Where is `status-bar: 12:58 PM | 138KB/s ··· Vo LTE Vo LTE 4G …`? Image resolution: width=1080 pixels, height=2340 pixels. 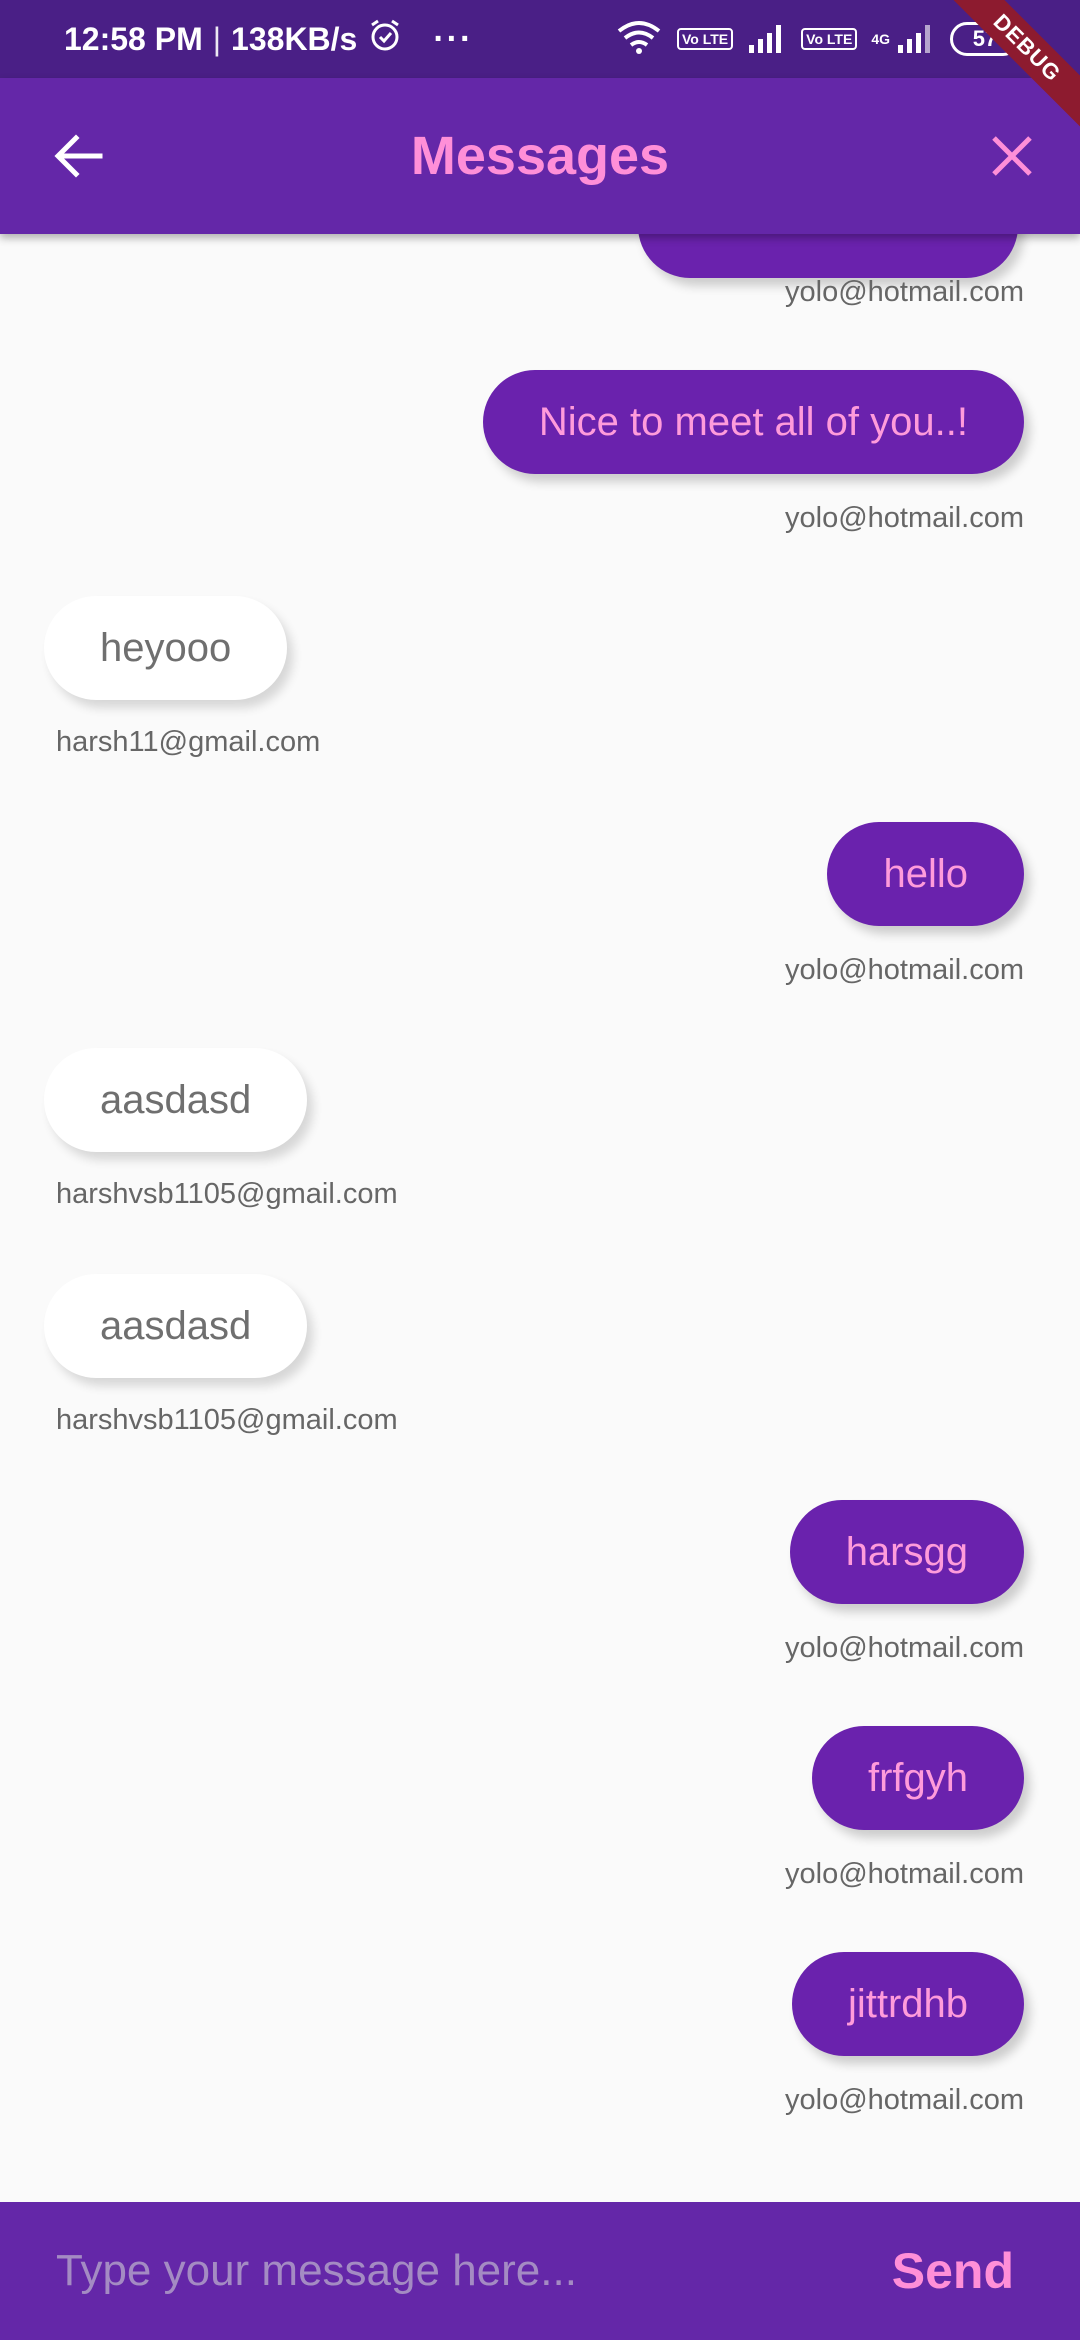 status-bar: 12:58 PM | 138KB/s ··· Vo LTE Vo LTE 4G … is located at coordinates (540, 67).